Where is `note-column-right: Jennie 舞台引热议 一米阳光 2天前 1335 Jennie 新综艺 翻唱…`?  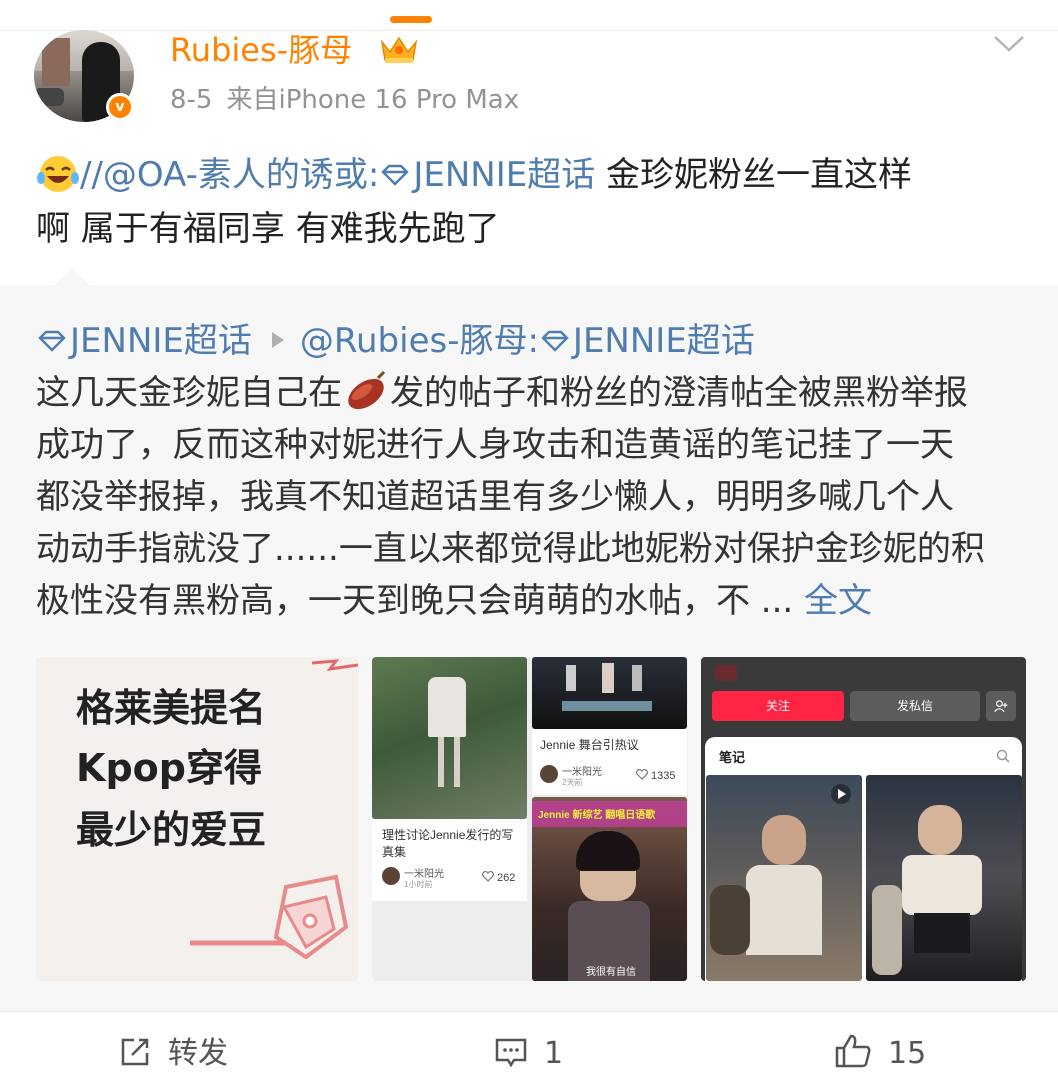 note-column-right: Jennie 舞台引热议 一米阳光 2天前 1335 Jennie 新综艺 翻唱… is located at coordinates (609, 819).